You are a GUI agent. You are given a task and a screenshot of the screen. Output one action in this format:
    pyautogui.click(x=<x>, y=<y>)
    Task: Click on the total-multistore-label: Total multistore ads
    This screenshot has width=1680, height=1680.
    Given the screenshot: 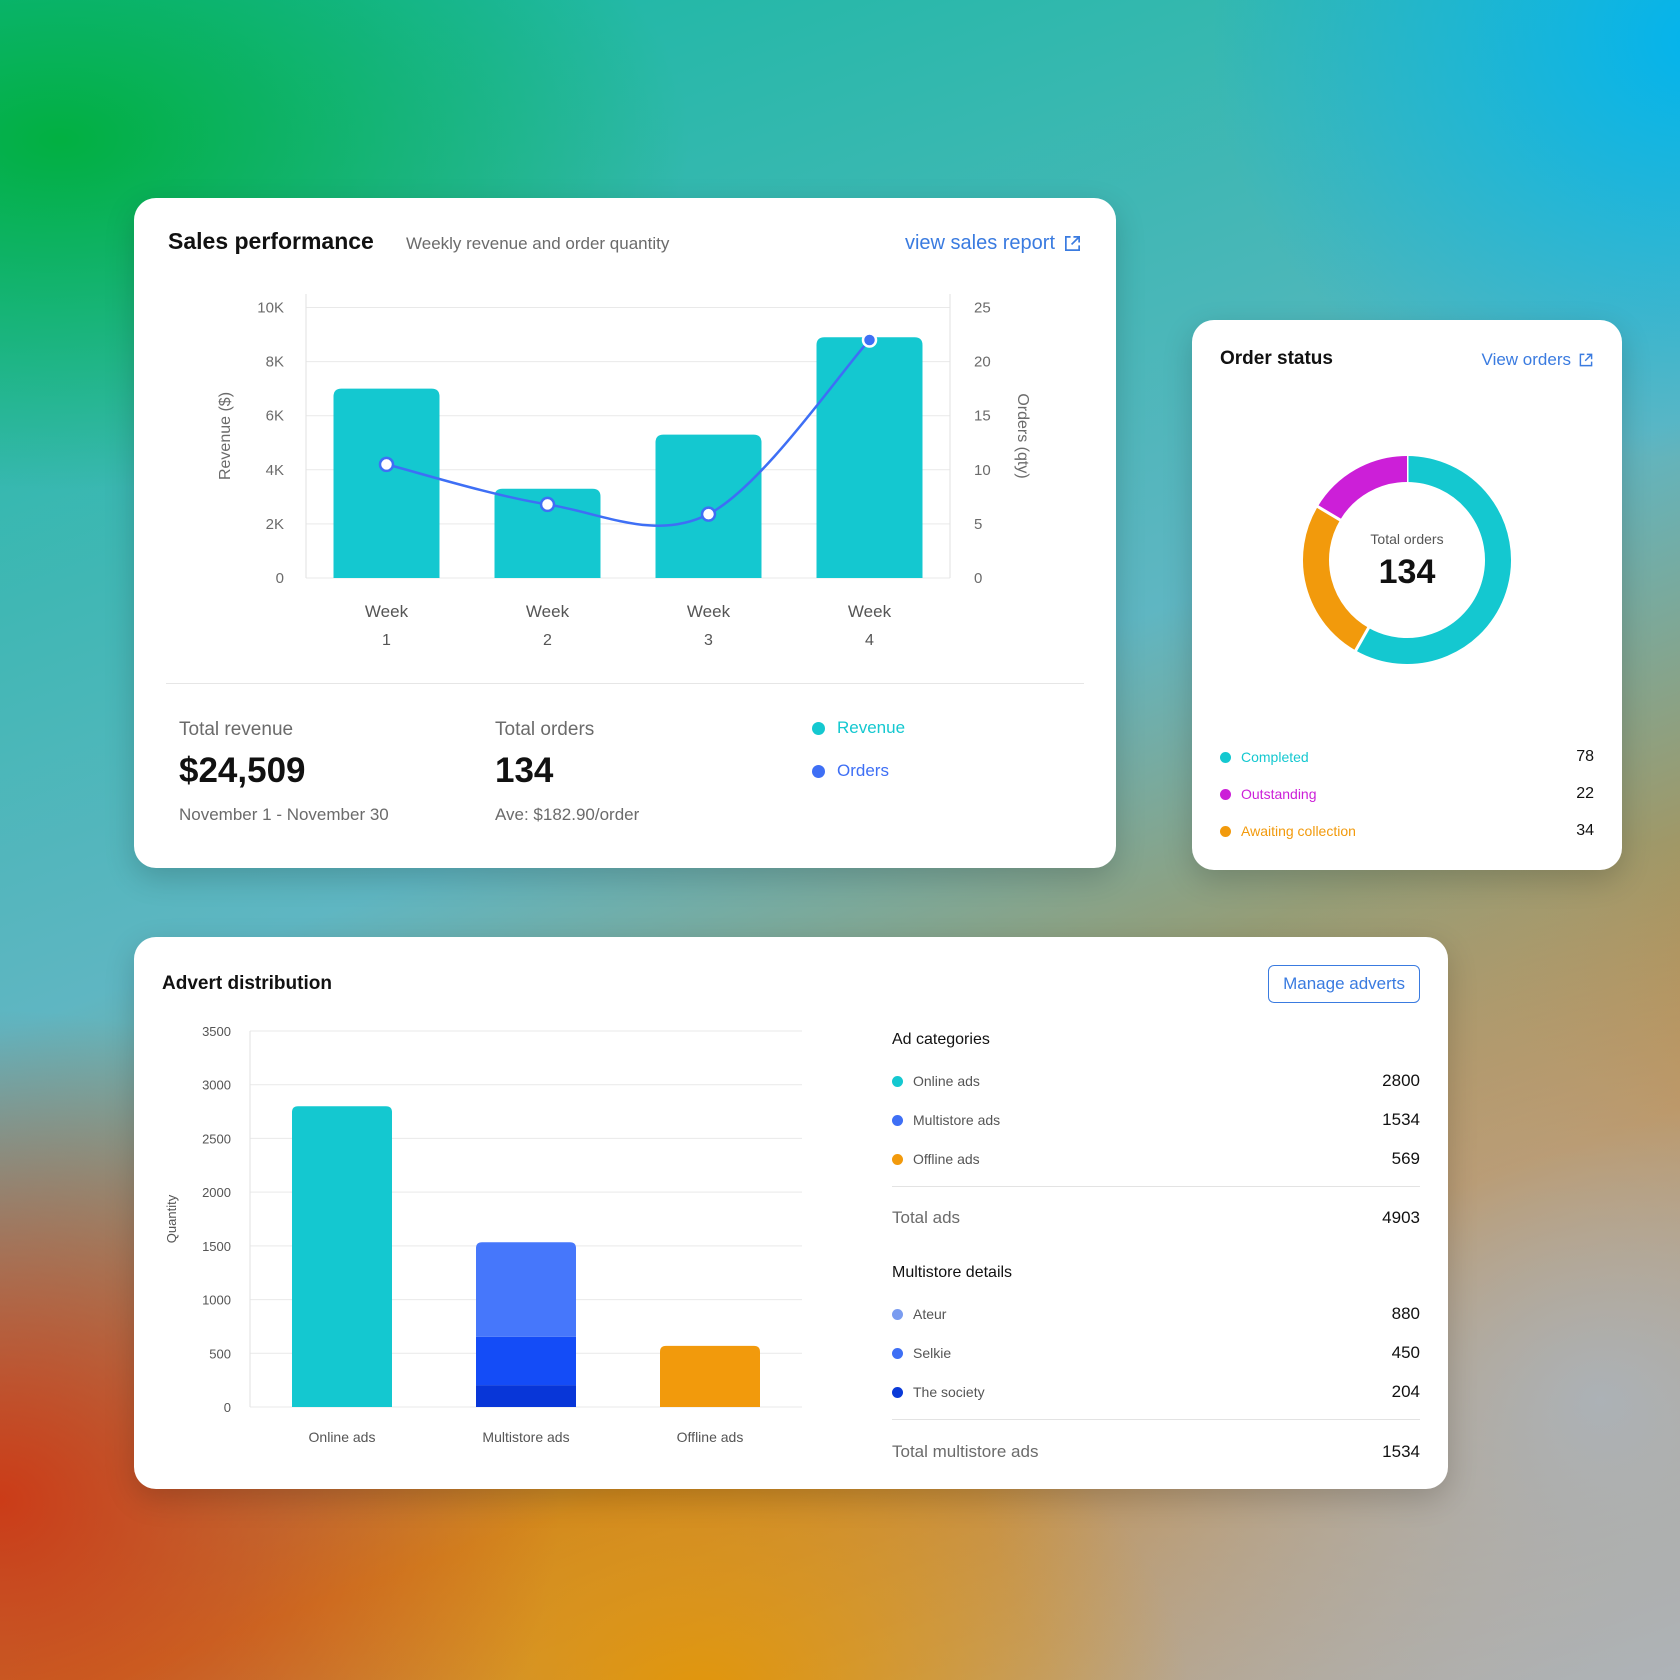 What is the action you would take?
    pyautogui.click(x=965, y=1451)
    